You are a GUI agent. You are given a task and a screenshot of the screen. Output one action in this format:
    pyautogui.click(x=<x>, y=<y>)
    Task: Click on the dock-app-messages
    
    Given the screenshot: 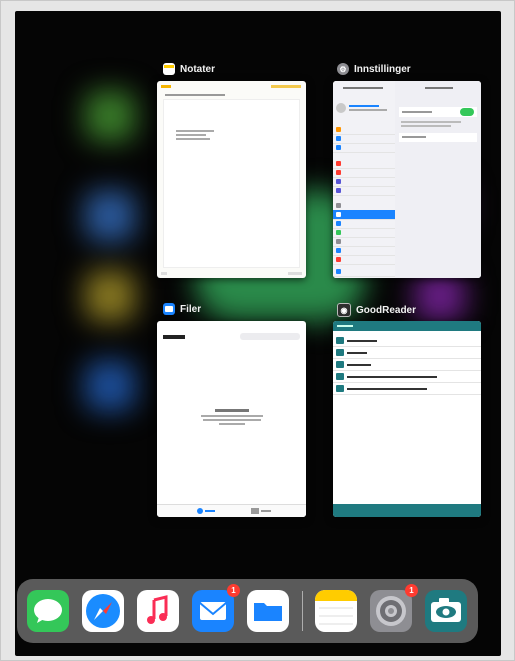 What is the action you would take?
    pyautogui.click(x=48, y=611)
    